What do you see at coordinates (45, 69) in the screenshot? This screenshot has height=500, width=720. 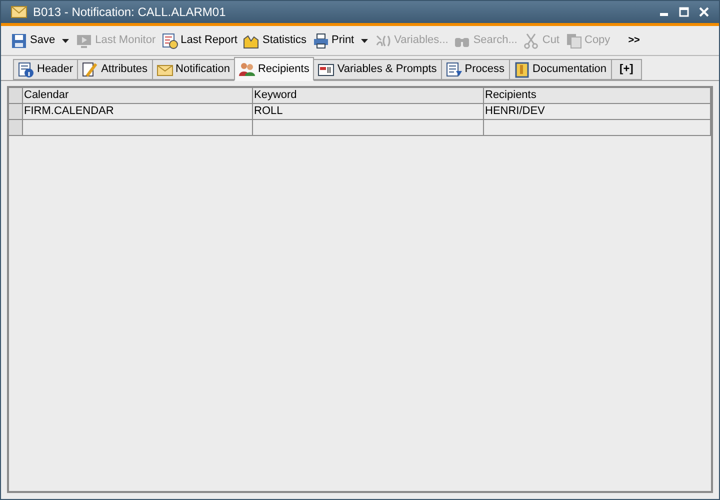 I see `tab: Header` at bounding box center [45, 69].